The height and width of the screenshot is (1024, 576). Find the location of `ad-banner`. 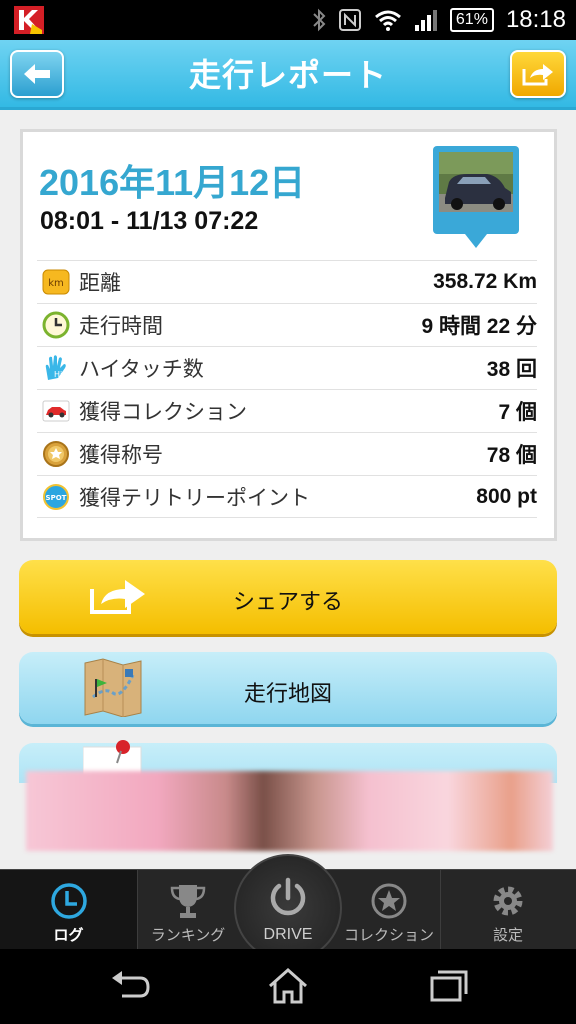

ad-banner is located at coordinates (289, 811).